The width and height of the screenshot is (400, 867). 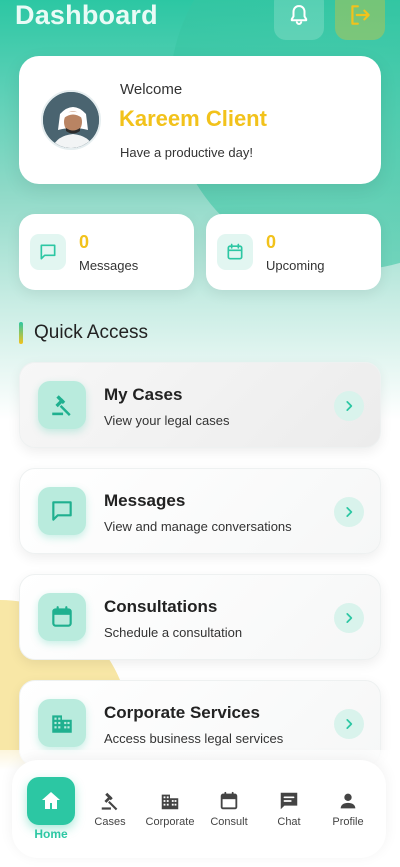 I want to click on nav-item-consult: Consult, so click(x=229, y=809).